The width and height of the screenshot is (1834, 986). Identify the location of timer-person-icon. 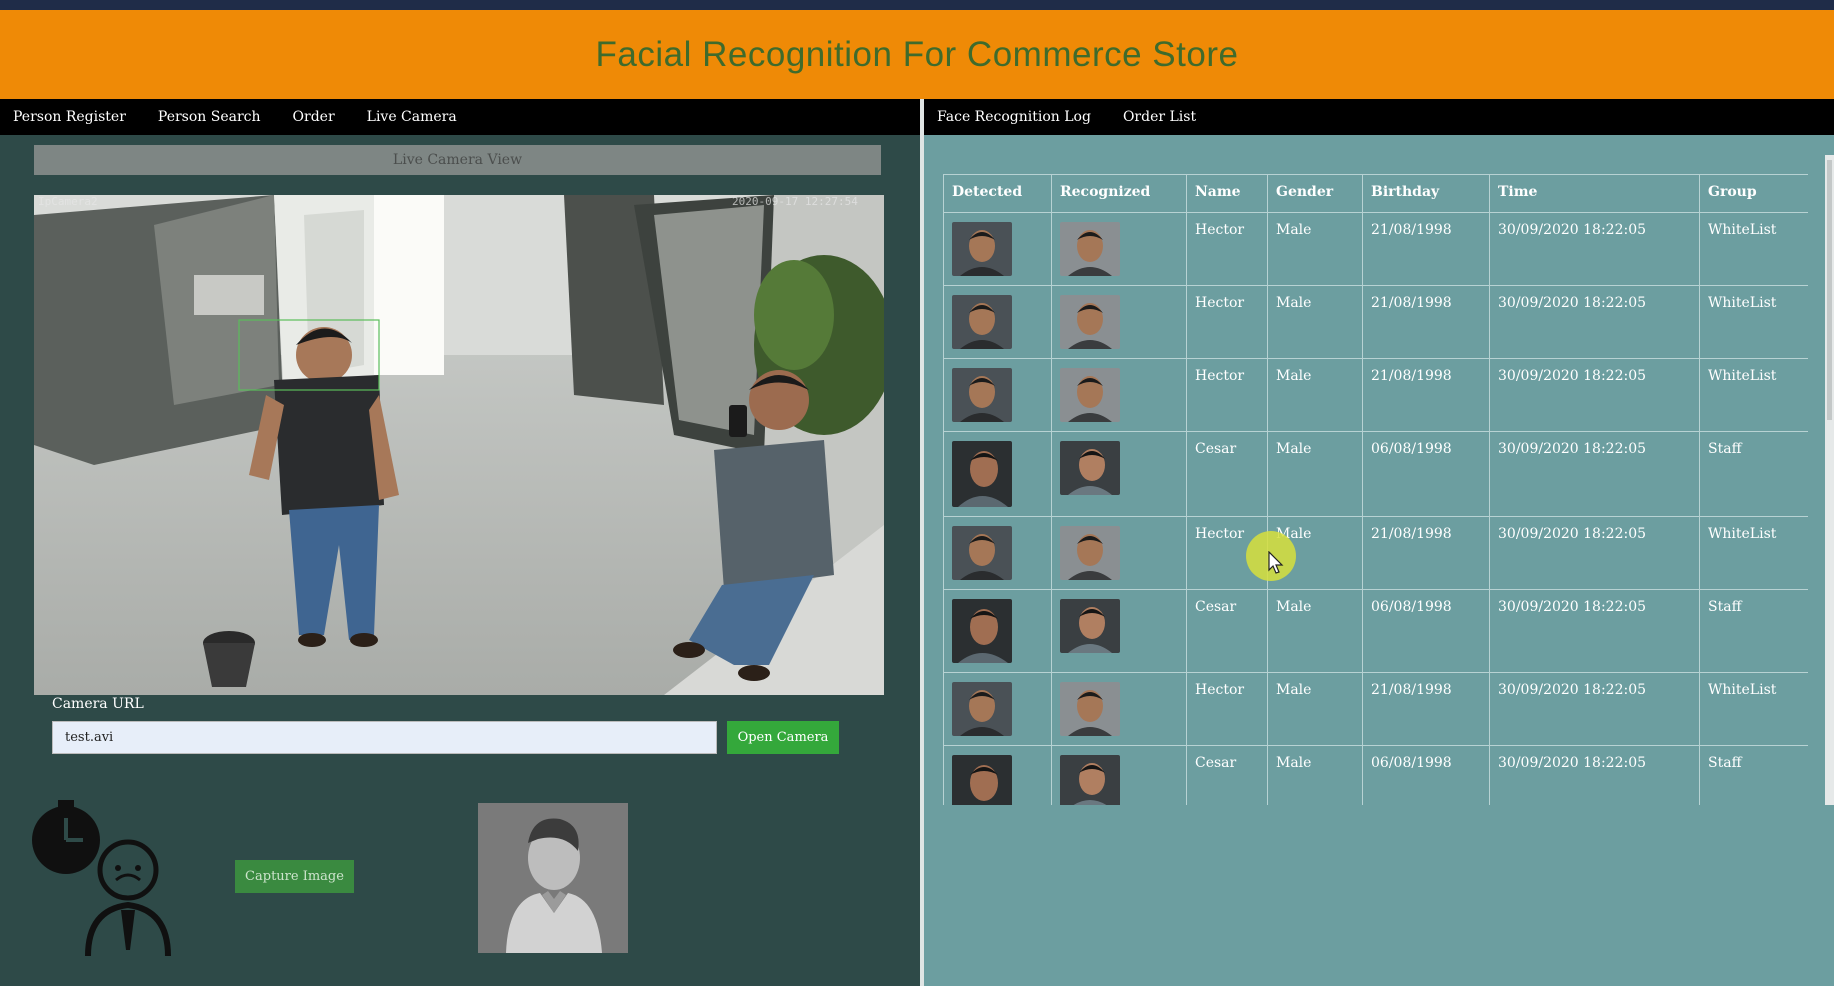
(106, 880).